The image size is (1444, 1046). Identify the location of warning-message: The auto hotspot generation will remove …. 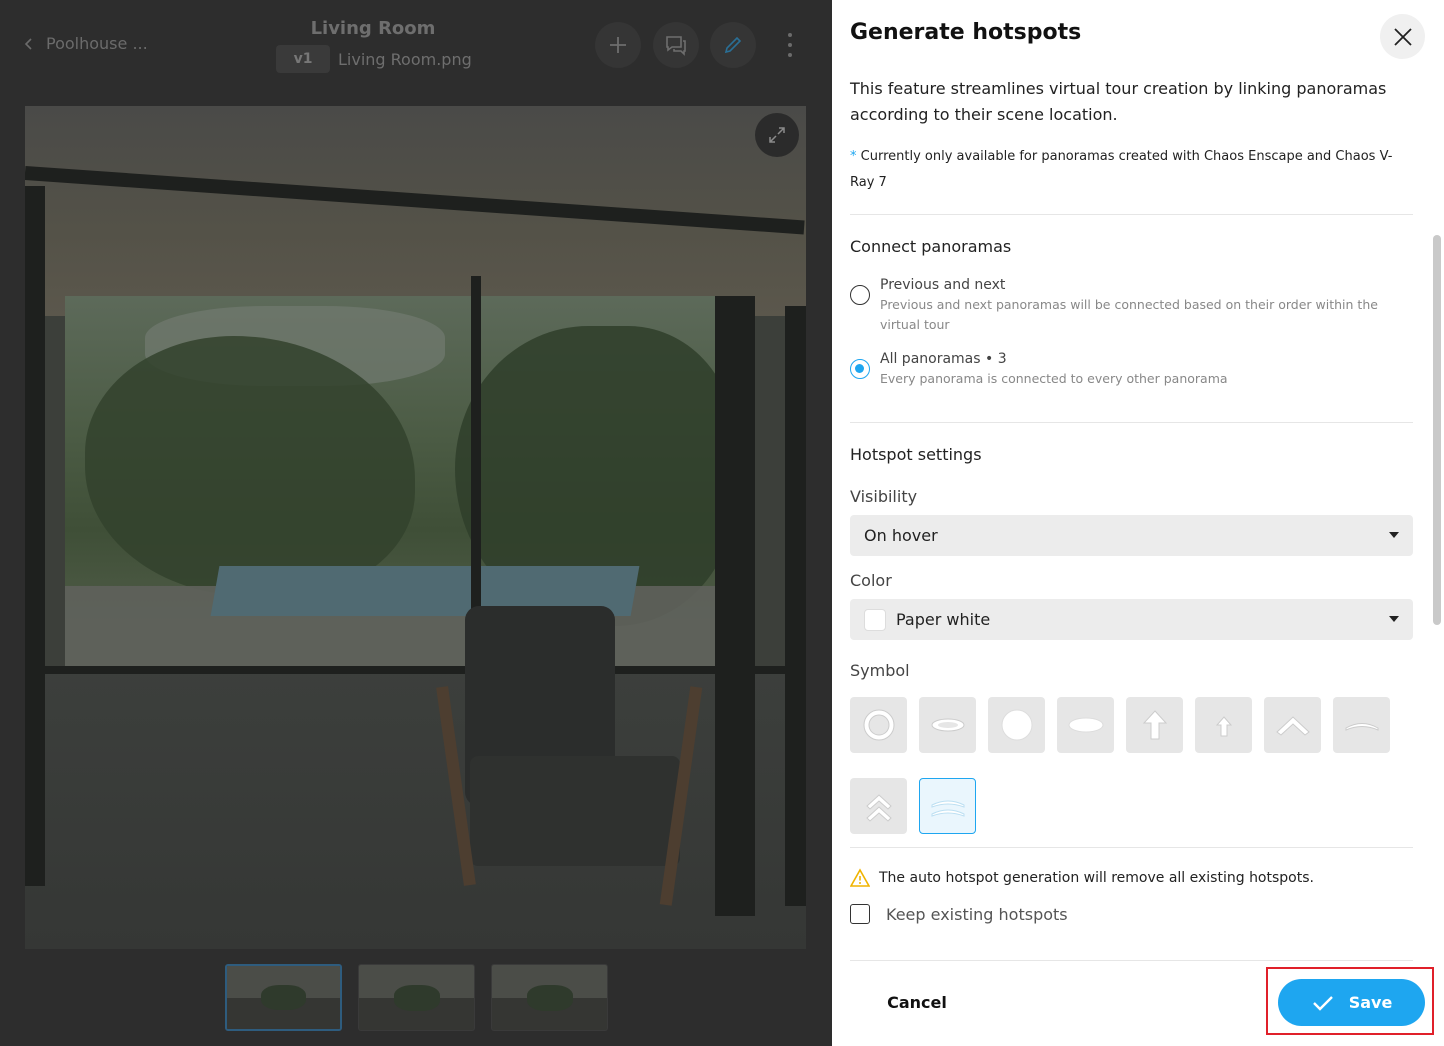
(1082, 878).